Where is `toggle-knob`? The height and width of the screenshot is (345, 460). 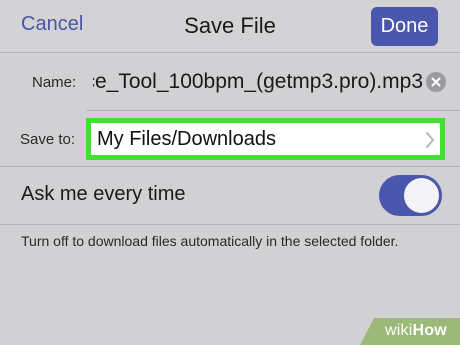
toggle-knob is located at coordinates (421, 195).